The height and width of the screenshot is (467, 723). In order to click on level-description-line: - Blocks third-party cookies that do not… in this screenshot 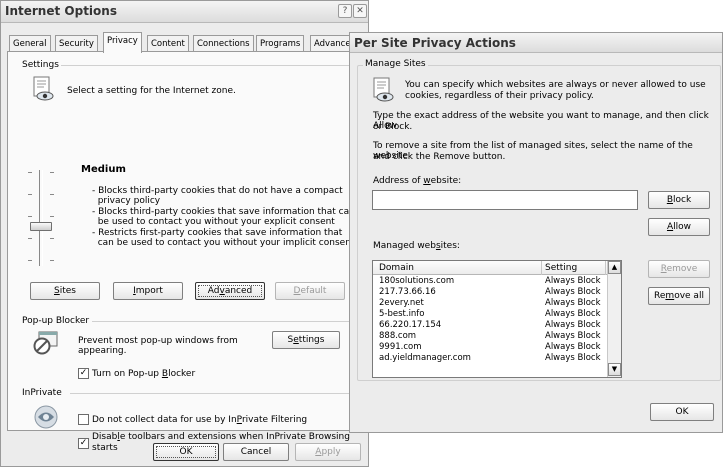, I will do `click(217, 191)`.